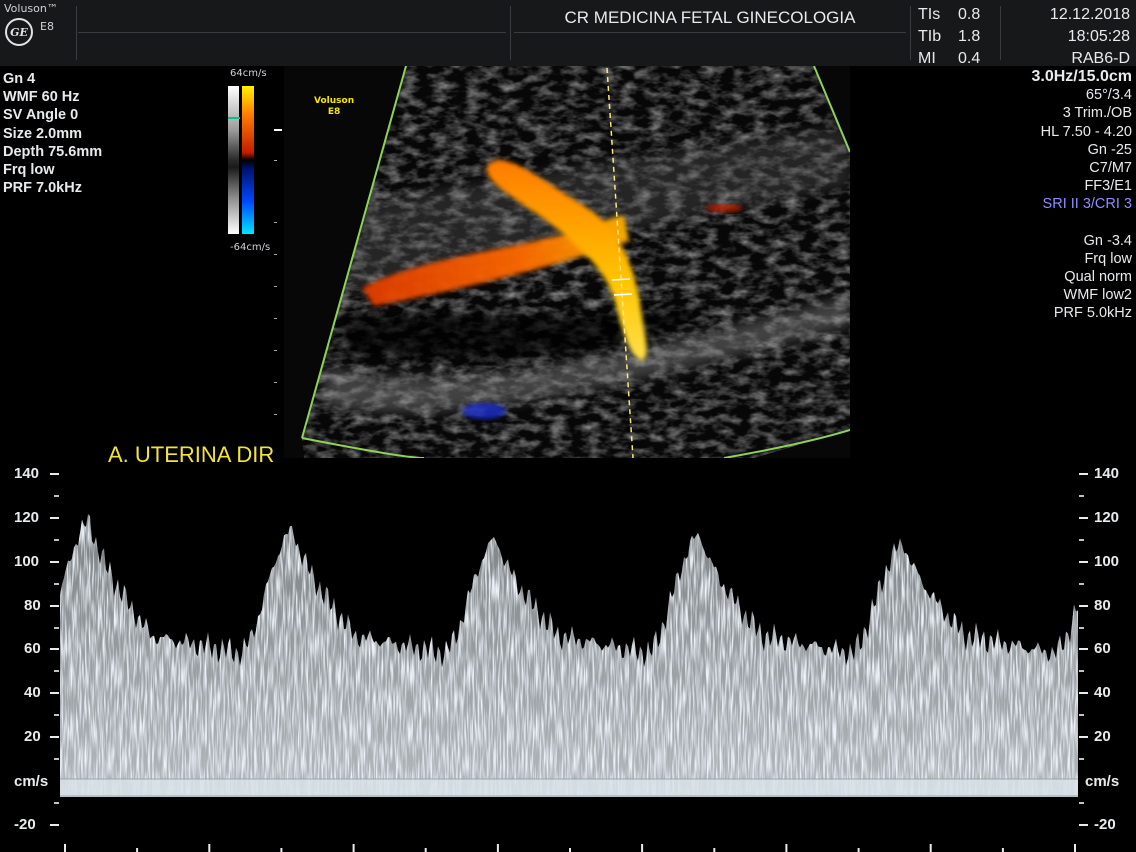  I want to click on institution-name: CR MEDICINA FETAL GINECOLOGIA, so click(710, 17).